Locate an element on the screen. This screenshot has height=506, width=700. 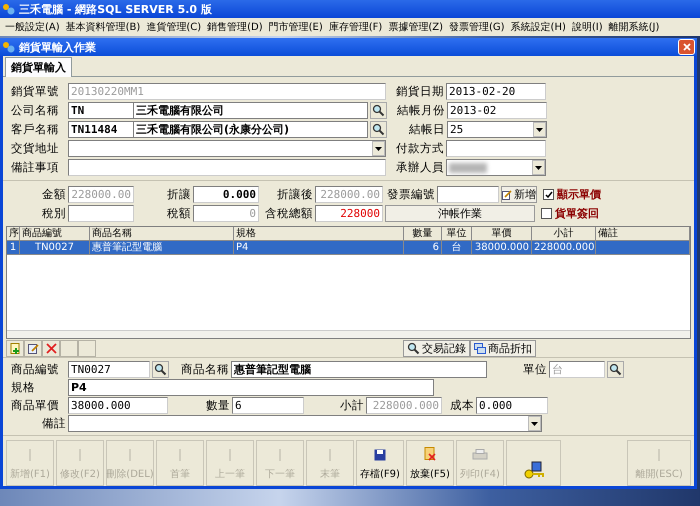
delete-row-button is located at coordinates (51, 348).